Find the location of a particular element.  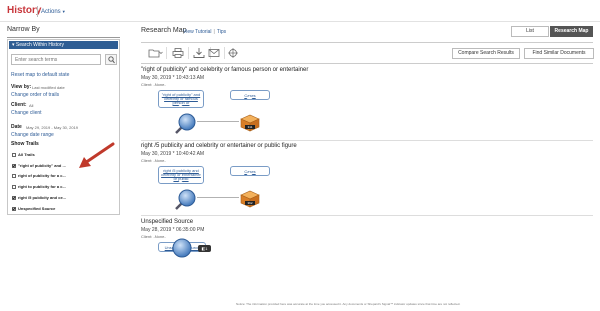

research-map-button: Research Map is located at coordinates (571, 31).